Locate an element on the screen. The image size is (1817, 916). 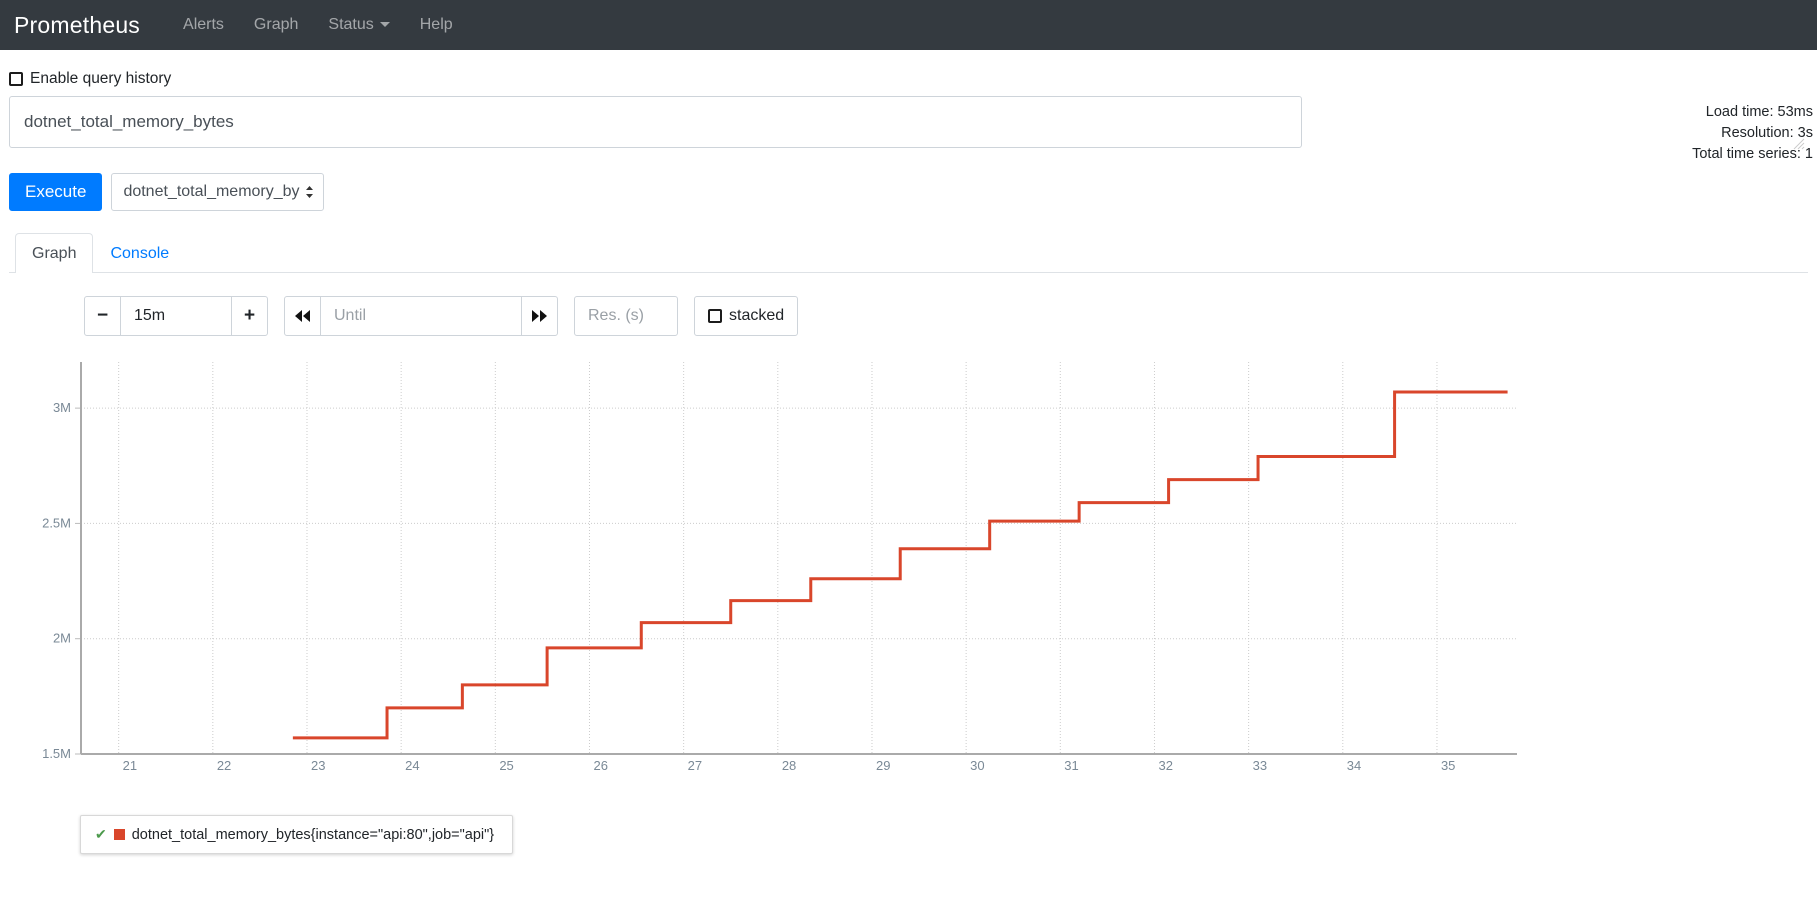
resolution-group is located at coordinates (626, 316).